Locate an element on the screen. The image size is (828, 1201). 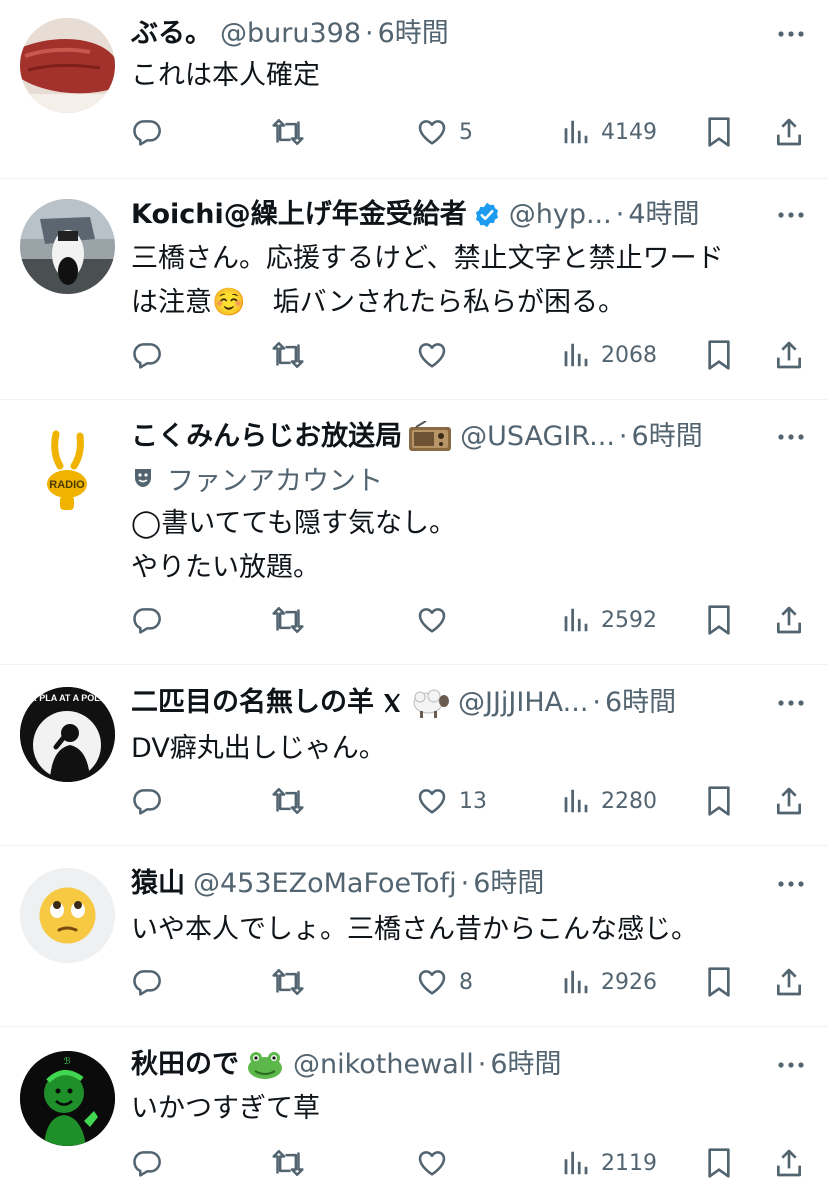
author-handle: @buru398 is located at coordinates (290, 34).